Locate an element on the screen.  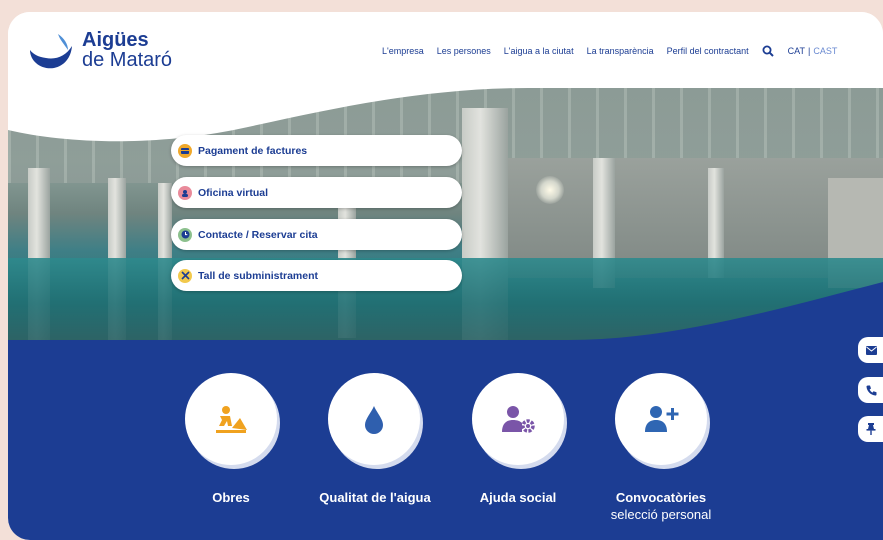
service-card-qualitat is located at coordinates (374, 419).